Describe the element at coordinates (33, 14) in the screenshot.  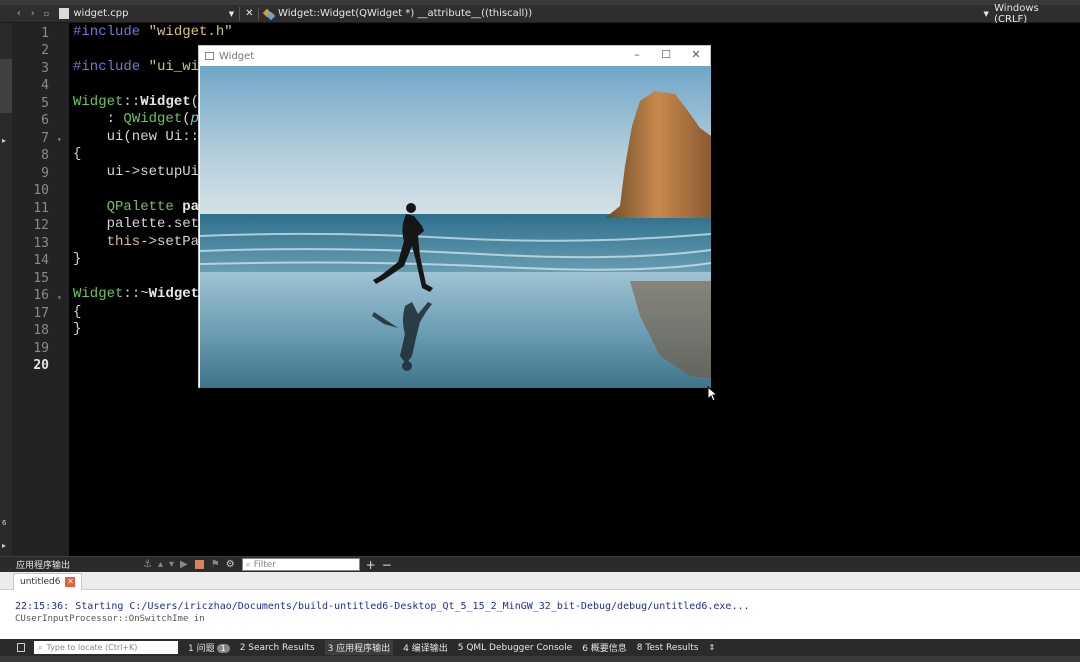
I see `forward-arrow-icon: ›` at that location.